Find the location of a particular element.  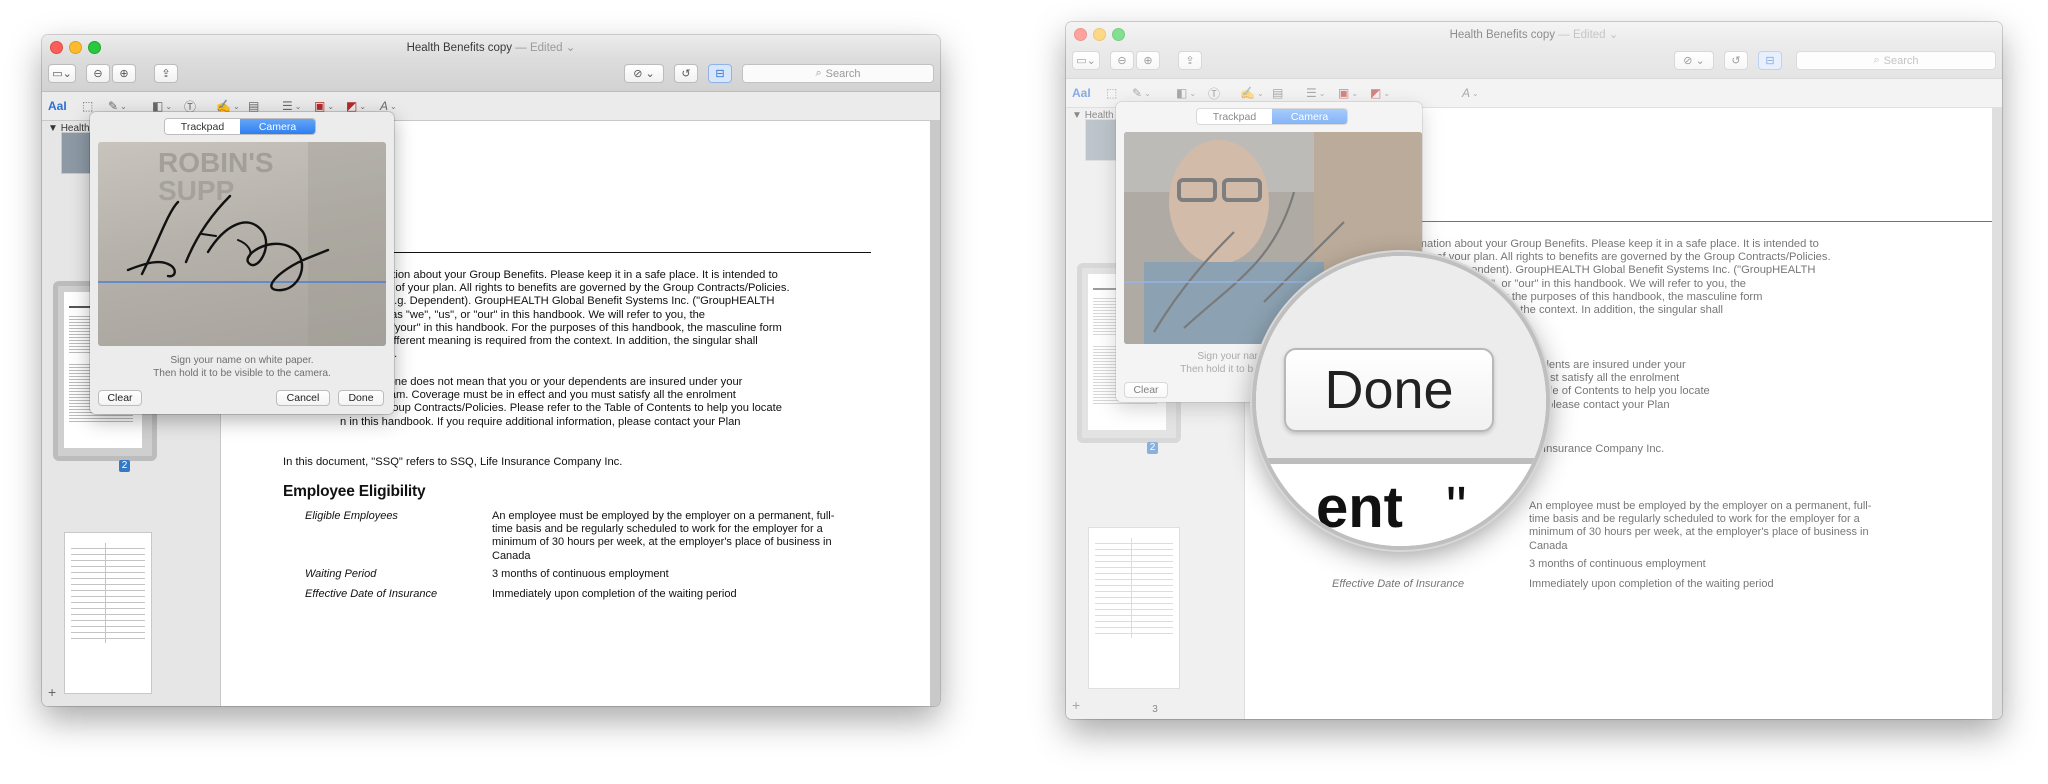

waiting-period-value: 3 months of continuous employment is located at coordinates (580, 574).